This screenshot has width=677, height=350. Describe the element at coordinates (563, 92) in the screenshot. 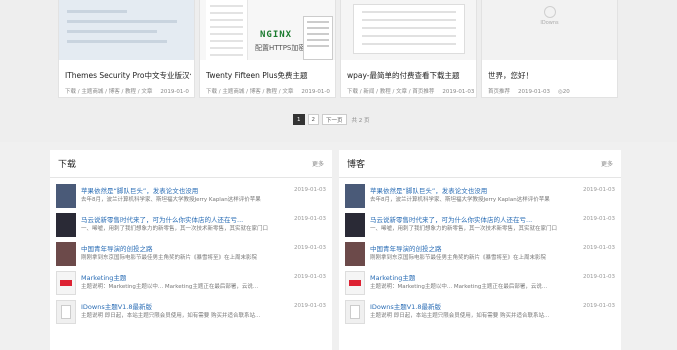

I see `view-count: ◎20` at that location.